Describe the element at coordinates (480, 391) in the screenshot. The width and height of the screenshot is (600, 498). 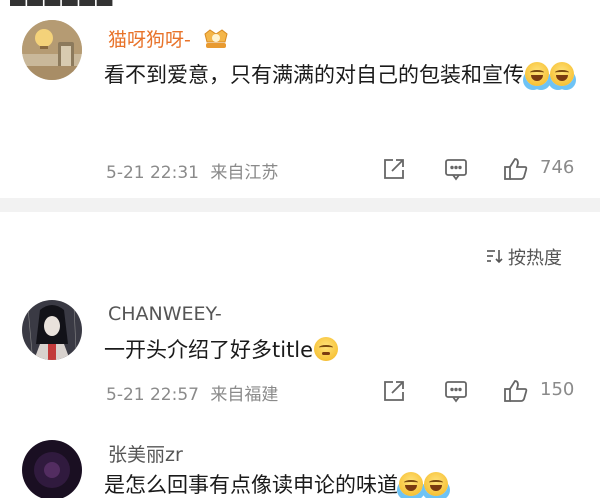
I see `comment-actions: 150` at that location.